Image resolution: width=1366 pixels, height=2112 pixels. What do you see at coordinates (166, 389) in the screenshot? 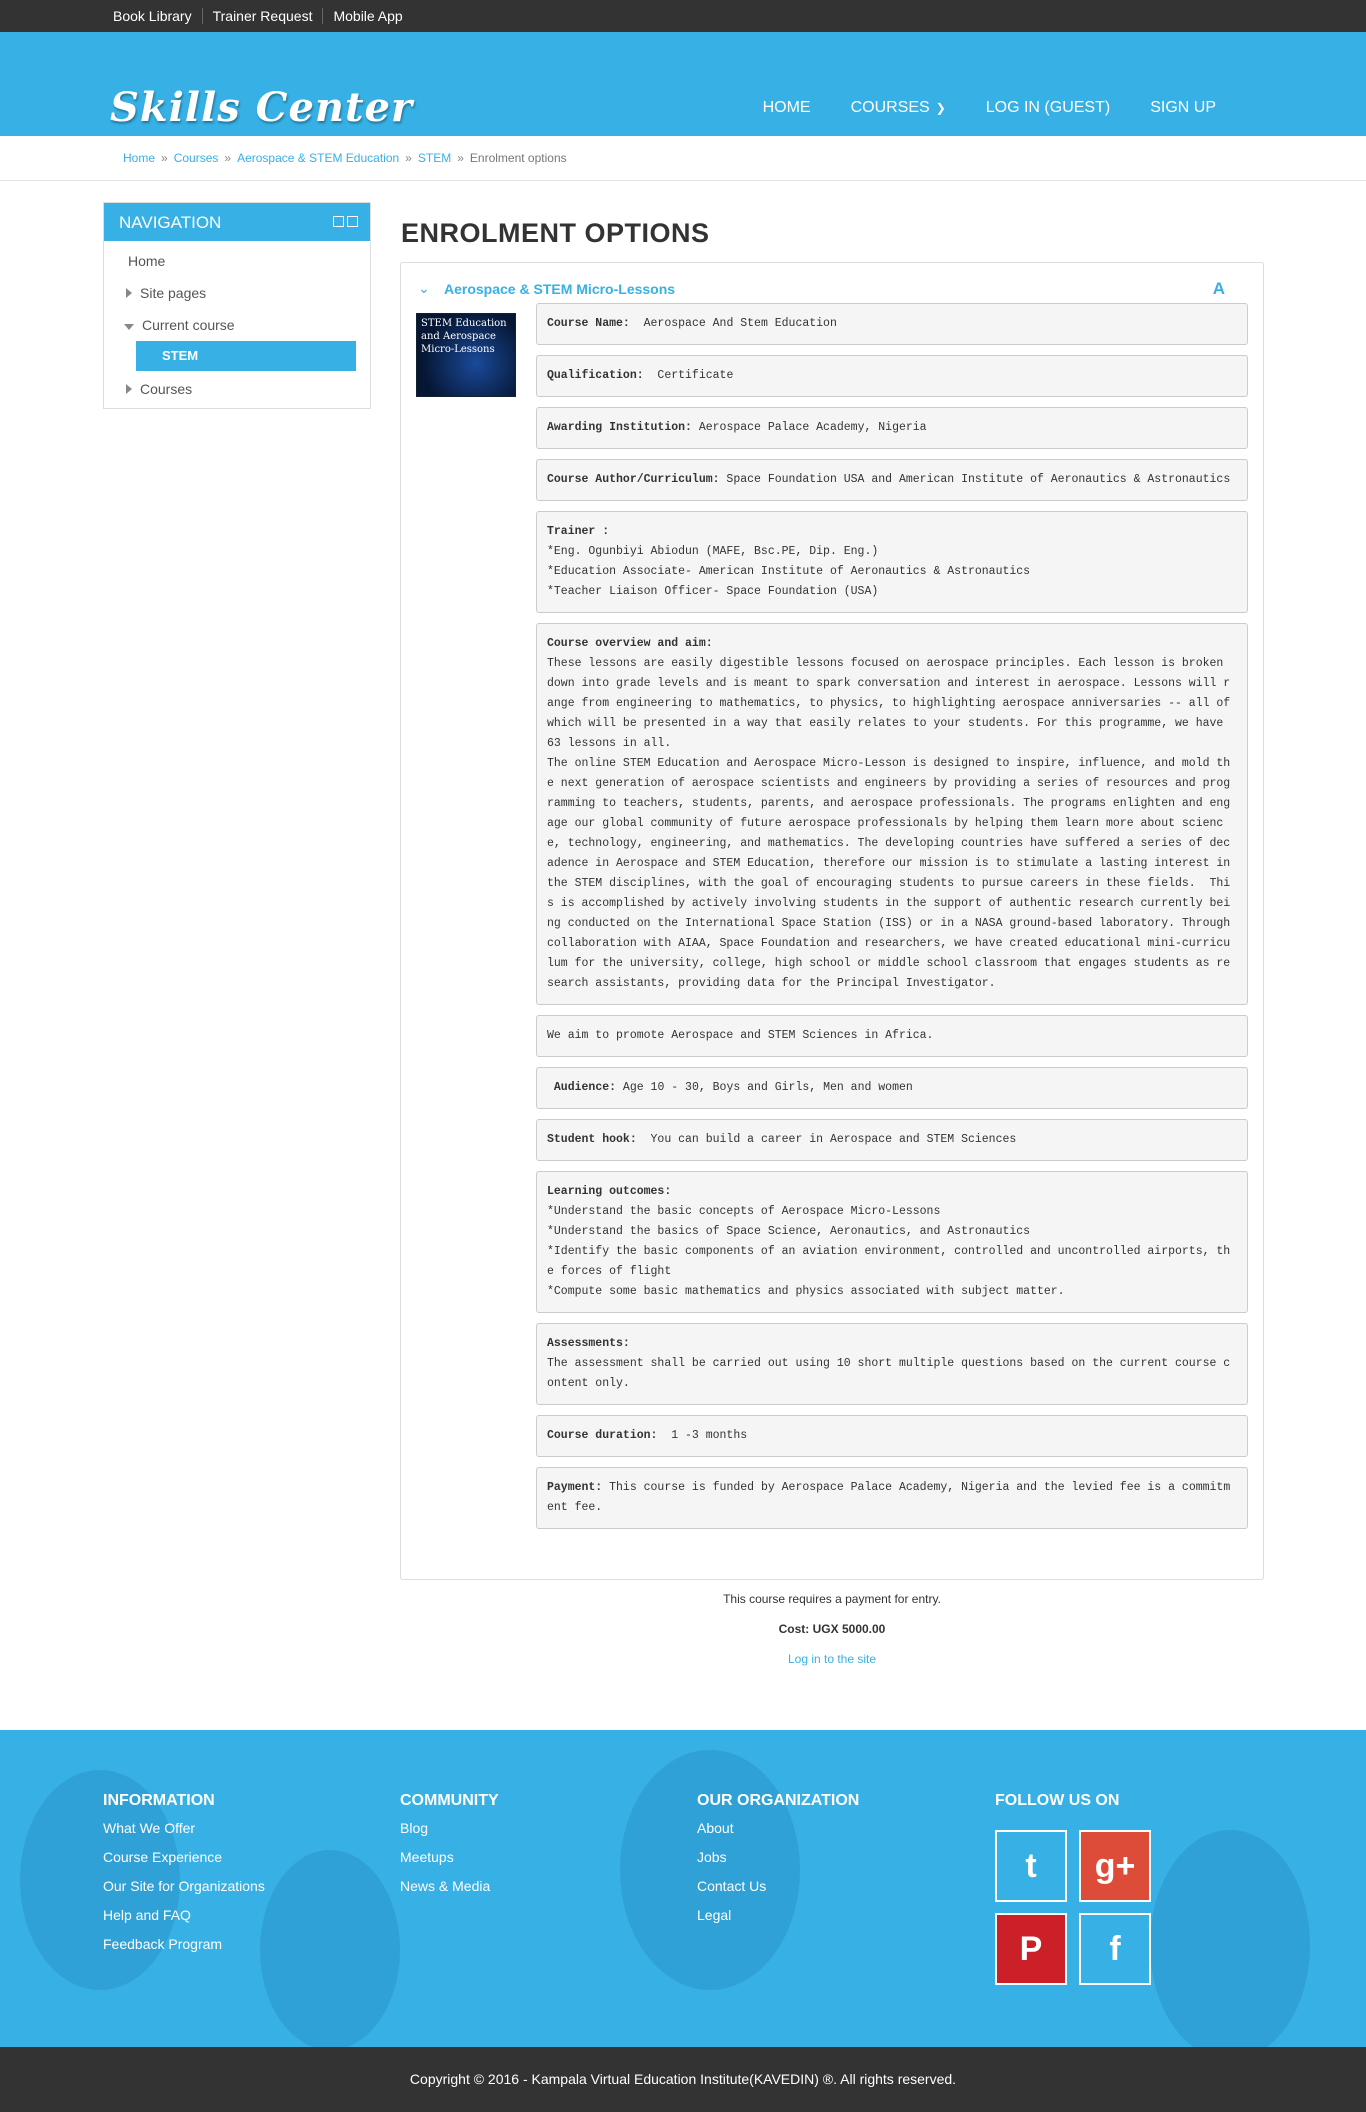
I see `nav-tree-label: Courses` at bounding box center [166, 389].